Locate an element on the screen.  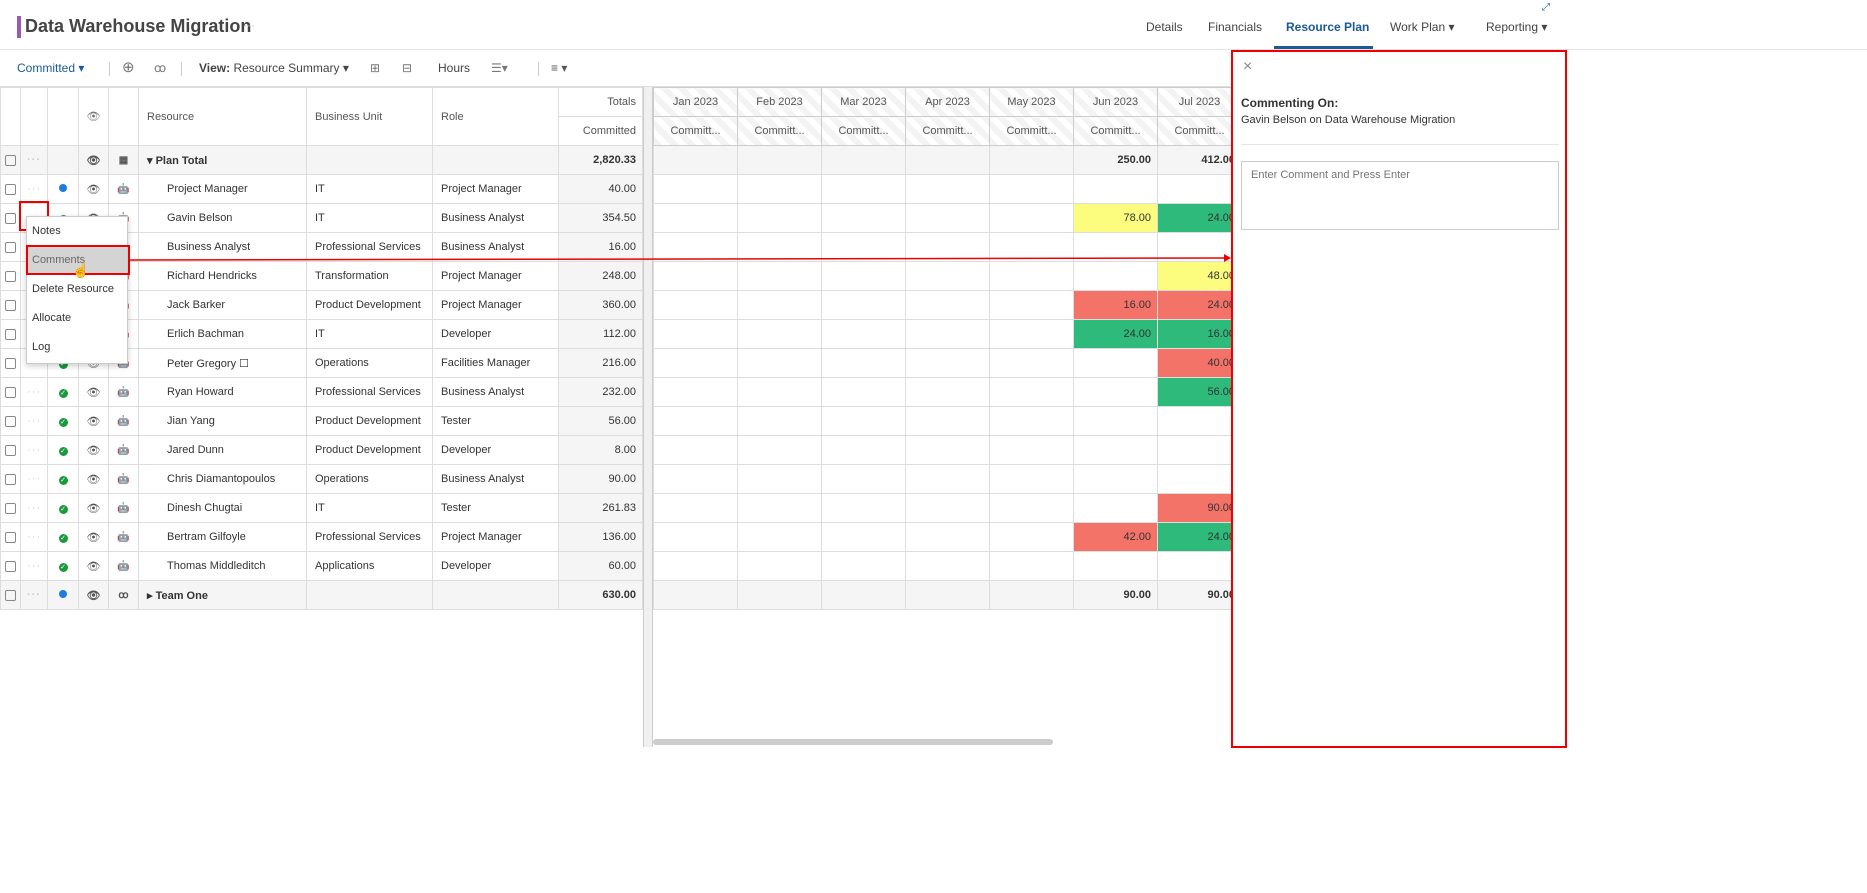
tab-4: Reporting ▾ is located at coordinates (1516, 27).